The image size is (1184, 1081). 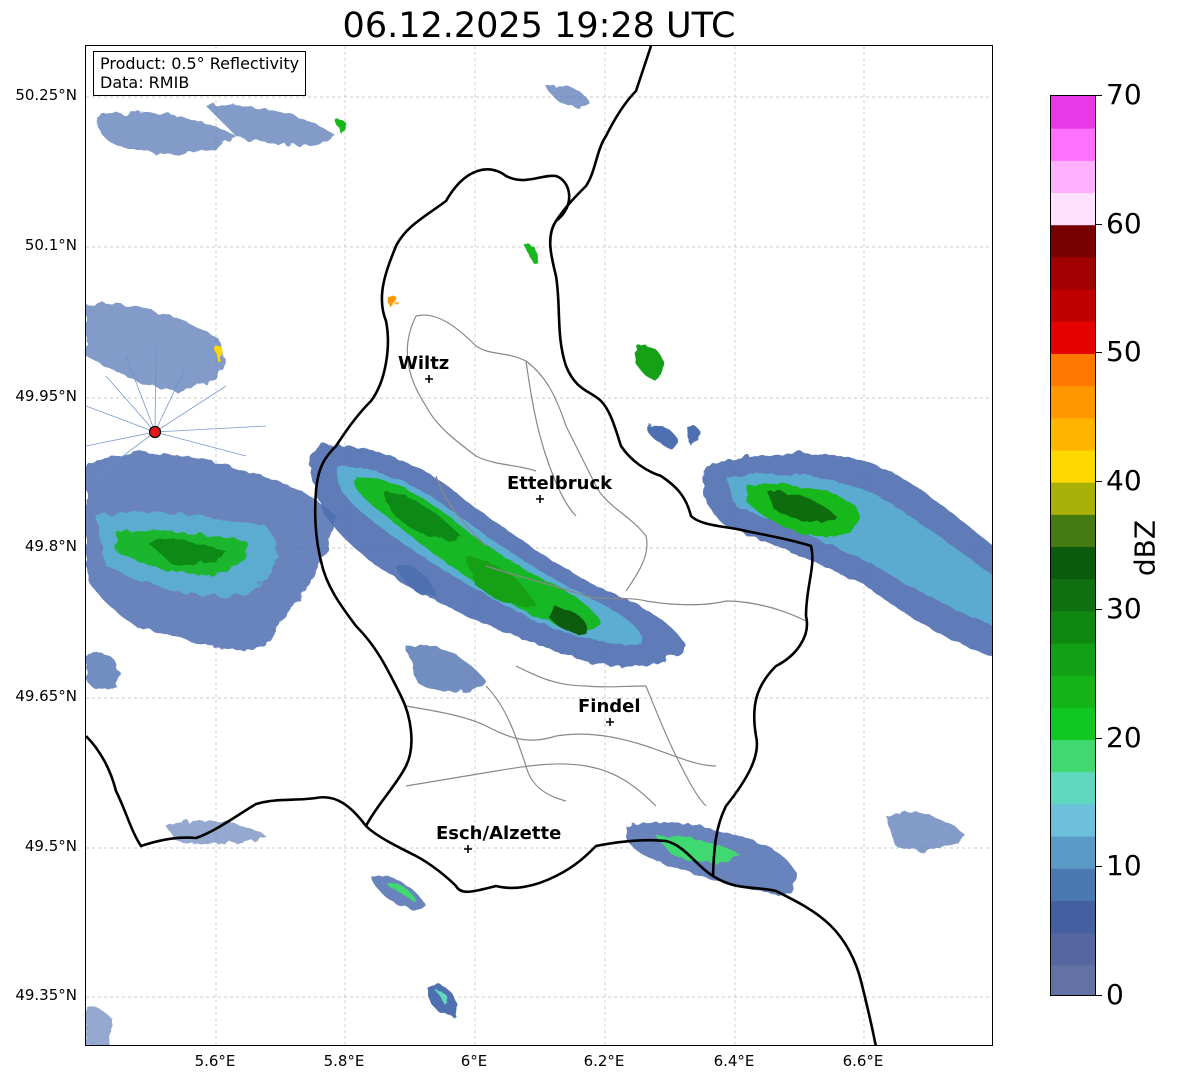 I want to click on echo-scattered-north, so click(x=166, y=133).